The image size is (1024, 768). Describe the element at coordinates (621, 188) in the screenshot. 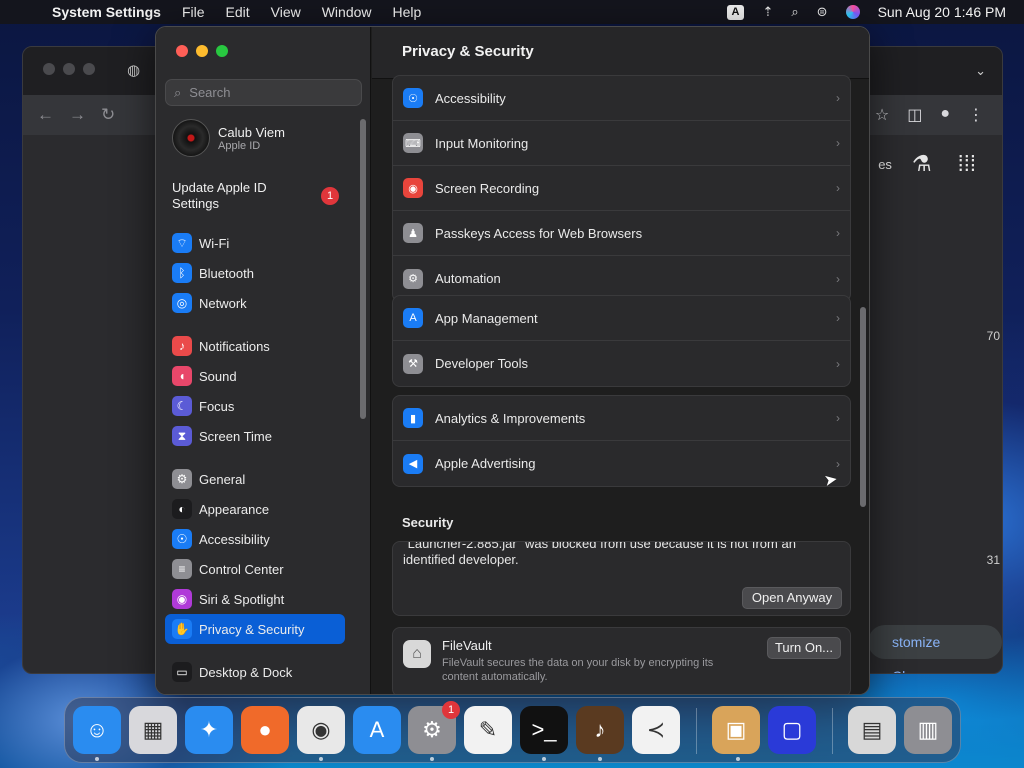

I see `row-screen-recording: ◉ Screen Recording ›` at that location.